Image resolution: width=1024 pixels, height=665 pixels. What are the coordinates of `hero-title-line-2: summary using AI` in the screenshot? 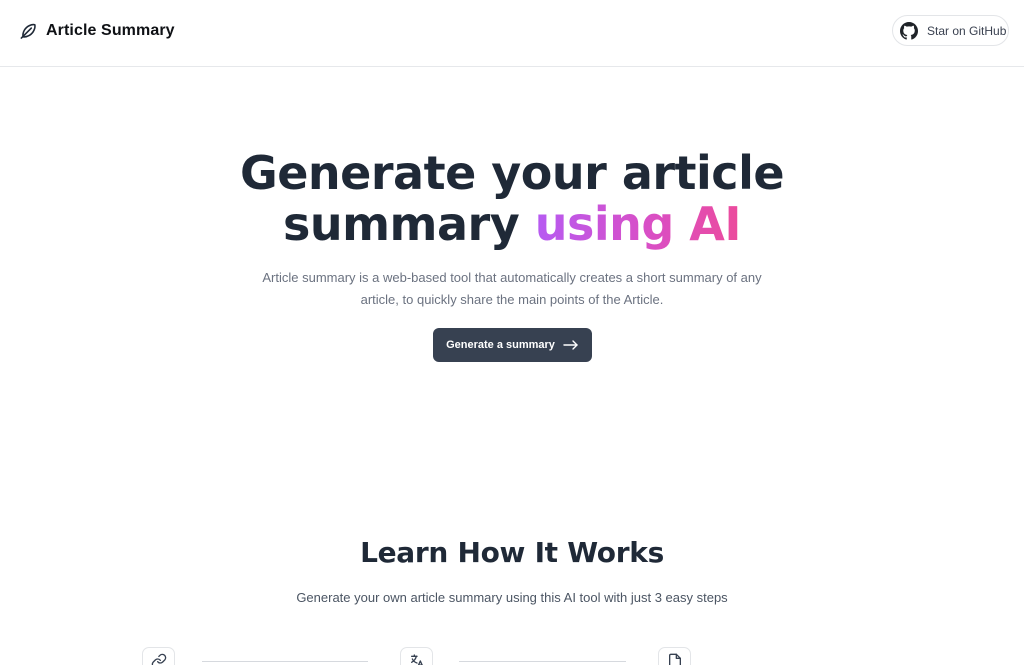 It's located at (512, 224).